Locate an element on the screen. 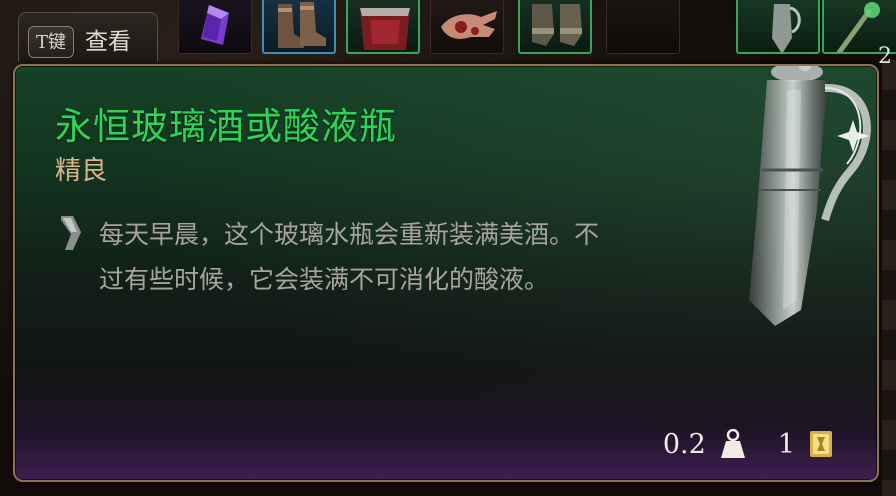 This screenshot has width=896, height=496. inventory-slot-severed-hand is located at coordinates (467, 27).